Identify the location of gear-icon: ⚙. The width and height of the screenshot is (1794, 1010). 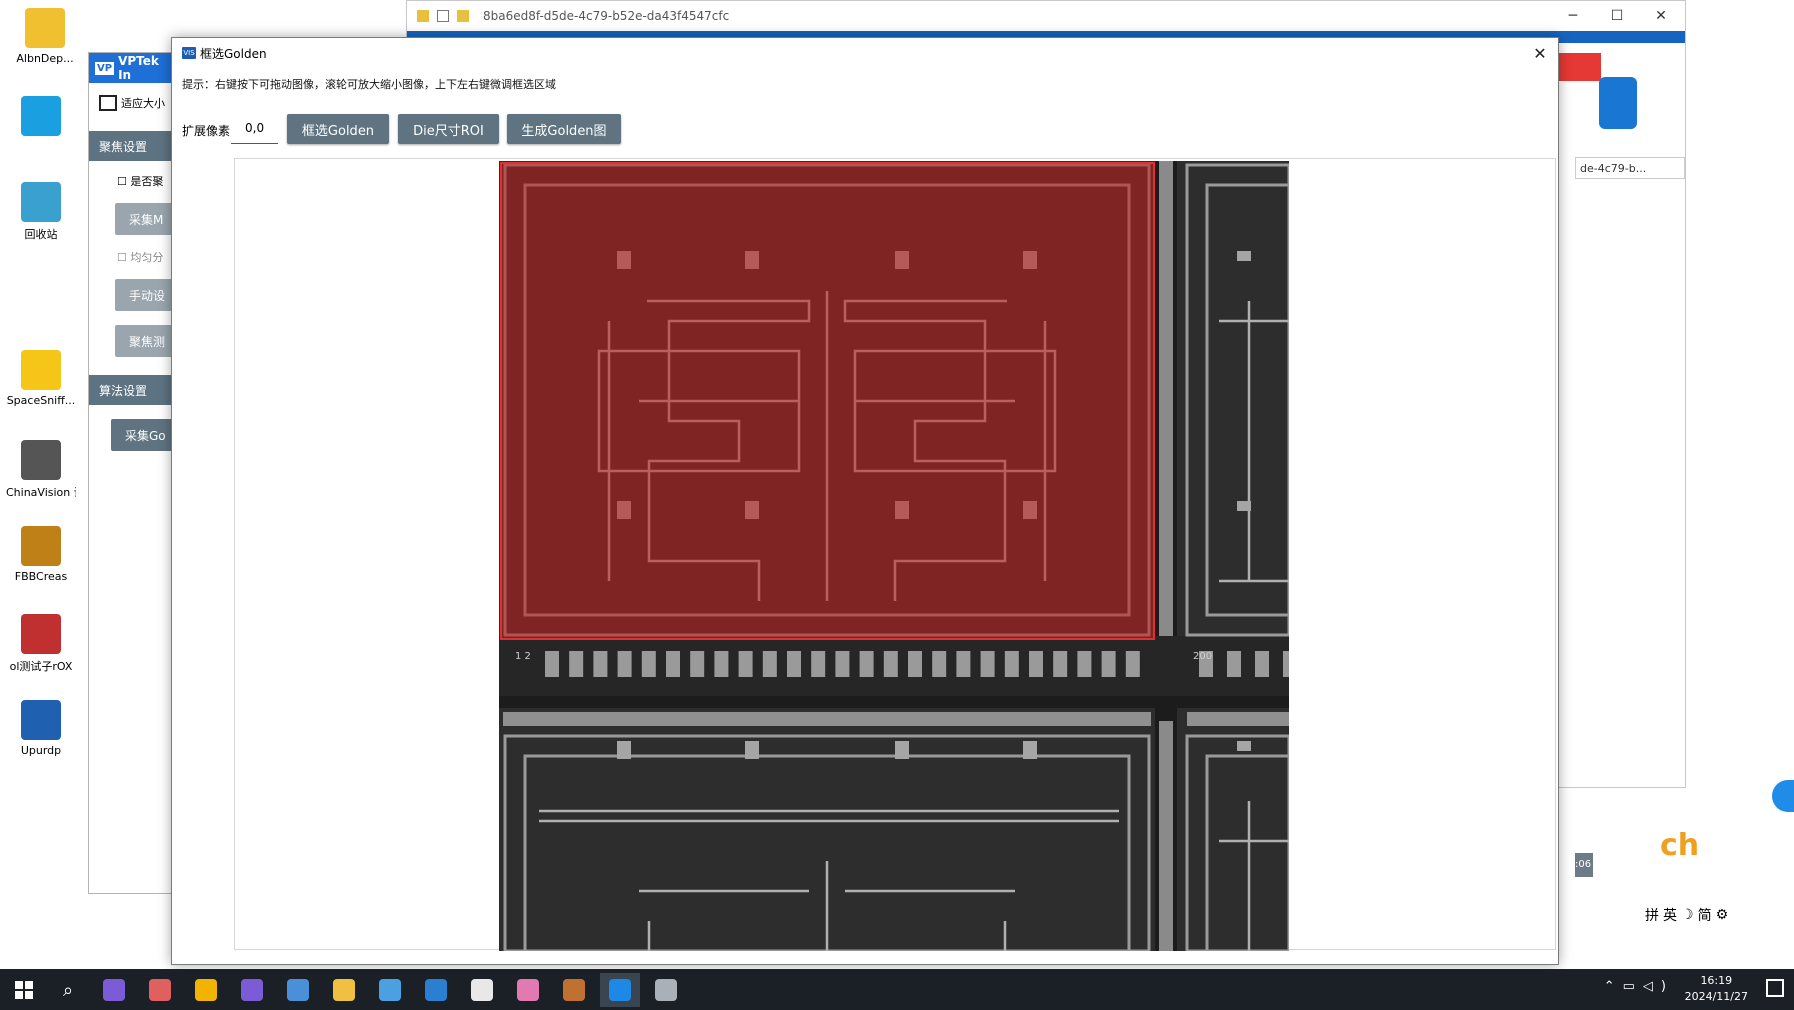
(1722, 915).